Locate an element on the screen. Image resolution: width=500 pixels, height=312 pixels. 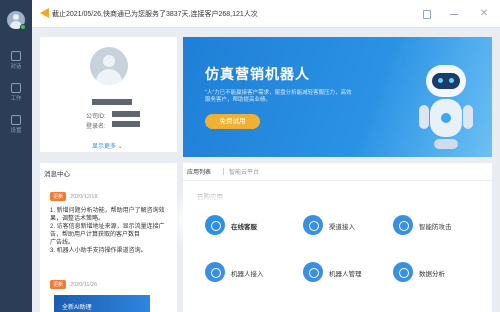
message-line: 广告线。 is located at coordinates (62, 243).